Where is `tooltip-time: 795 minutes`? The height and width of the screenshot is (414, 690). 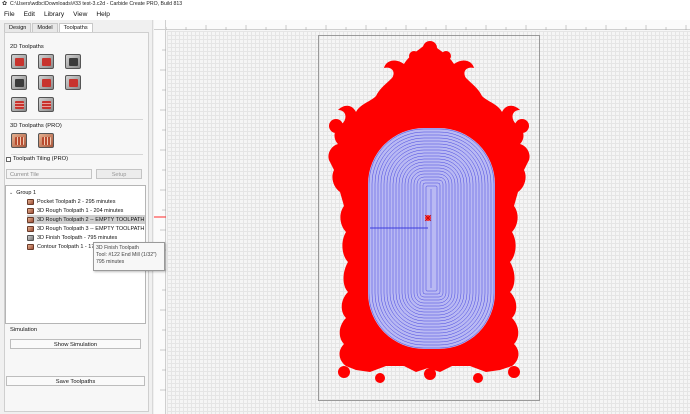 tooltip-time: 795 minutes is located at coordinates (110, 262).